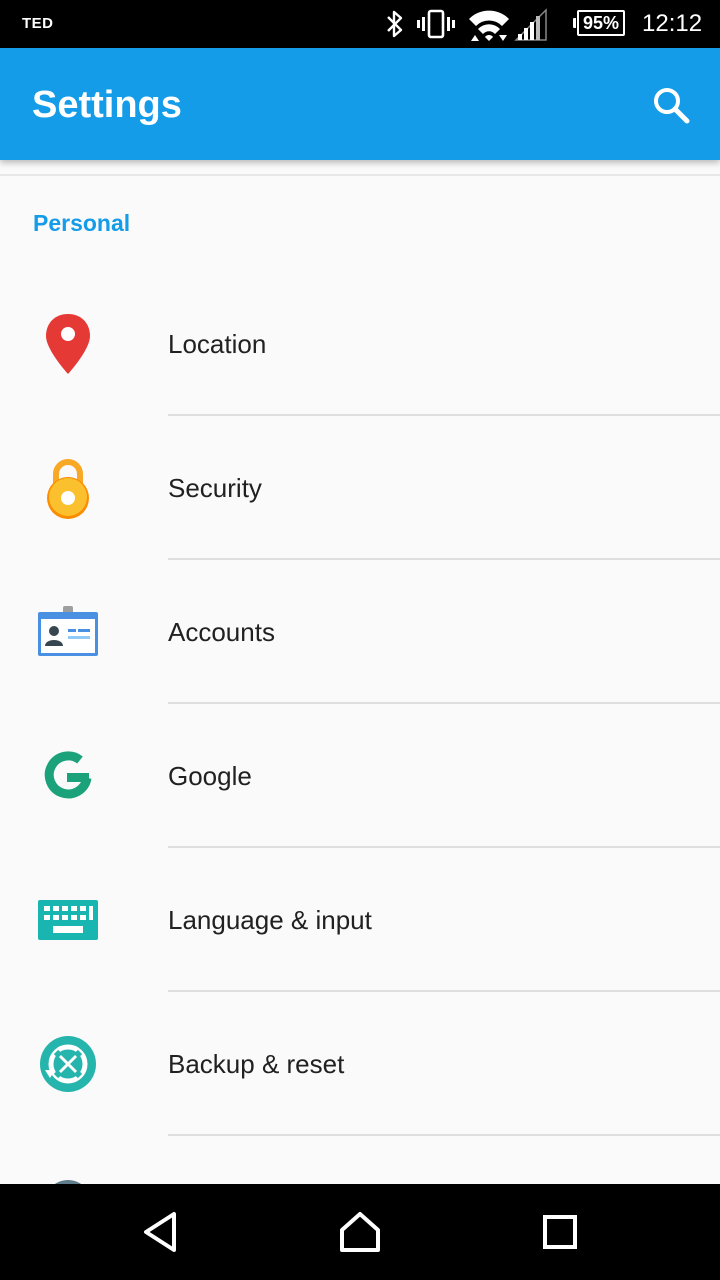 The height and width of the screenshot is (1280, 720). Describe the element at coordinates (360, 24) in the screenshot. I see `status-bar: TED 95% 12:12` at that location.